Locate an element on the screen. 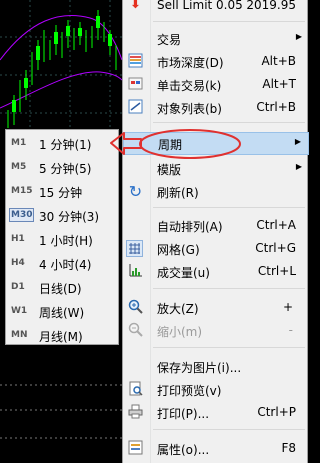  menu-item-label: 打印预览(v) is located at coordinates (189, 391).